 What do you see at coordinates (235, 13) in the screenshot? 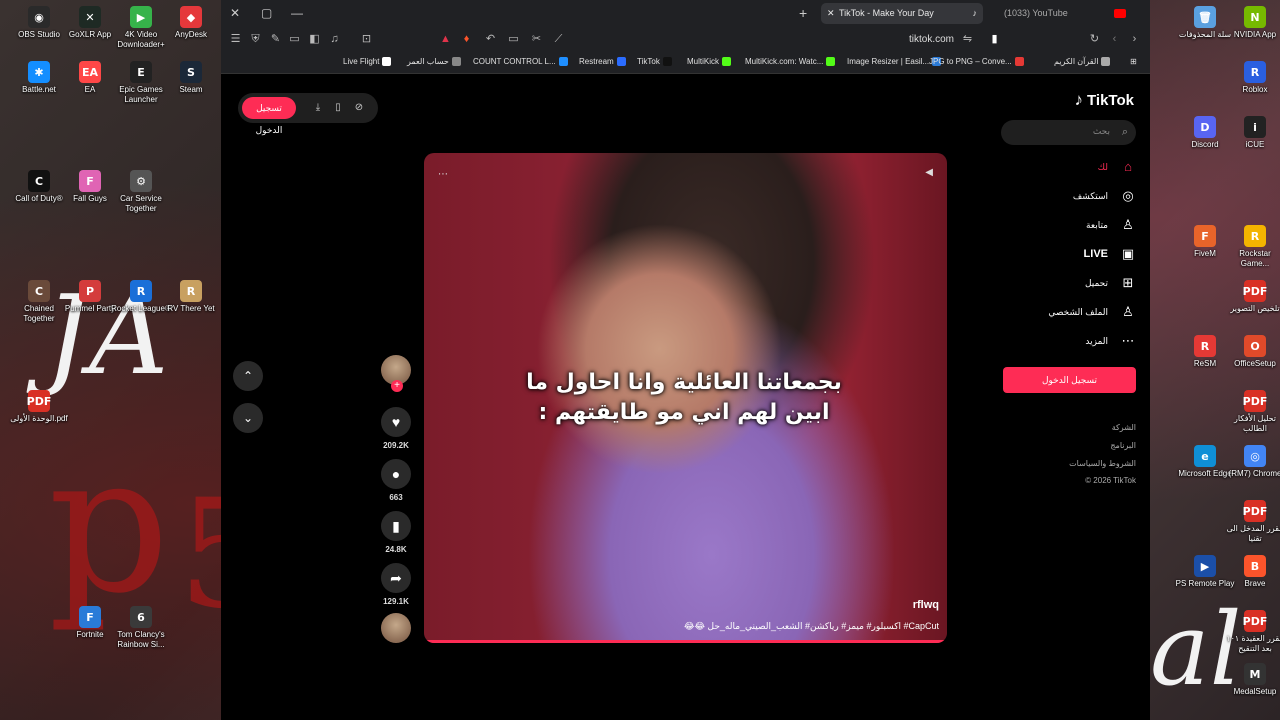
I see `close-window-icon: ✕` at bounding box center [235, 13].